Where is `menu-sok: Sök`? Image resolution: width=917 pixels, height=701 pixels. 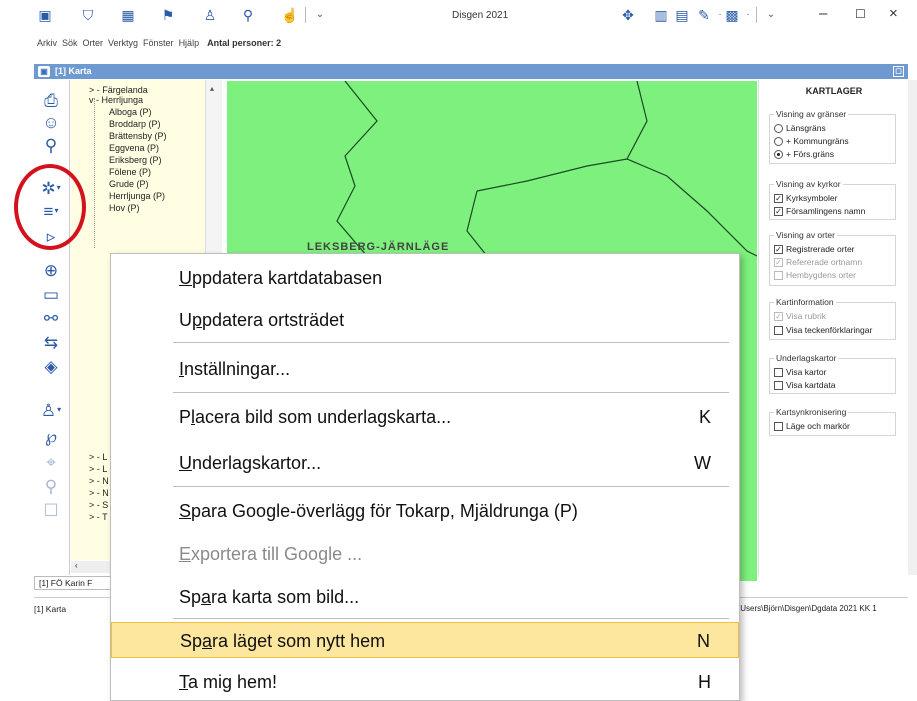
menu-sok: Sök is located at coordinates (70, 45).